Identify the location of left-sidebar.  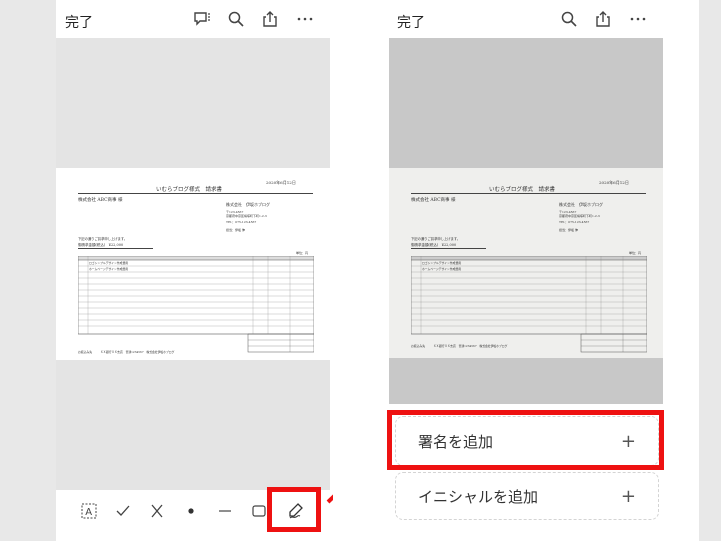
(28, 270).